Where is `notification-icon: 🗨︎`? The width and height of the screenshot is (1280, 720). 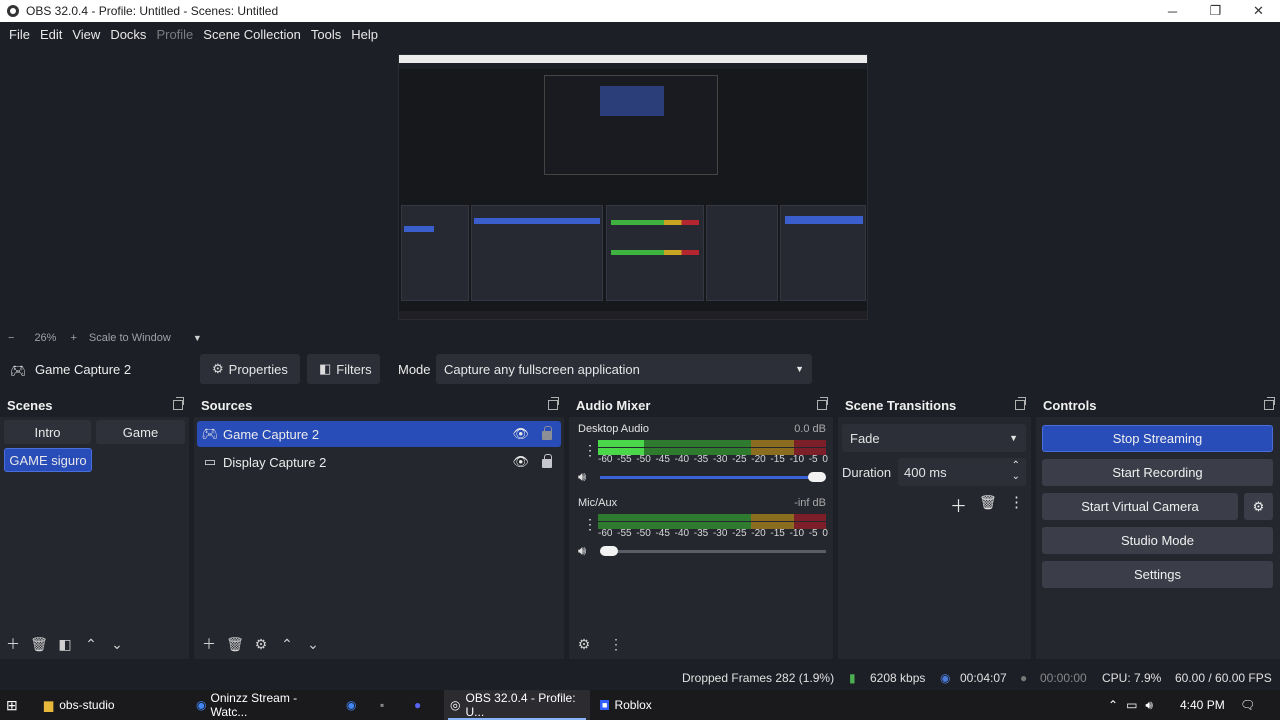 notification-icon: 🗨︎ is located at coordinates (1248, 705).